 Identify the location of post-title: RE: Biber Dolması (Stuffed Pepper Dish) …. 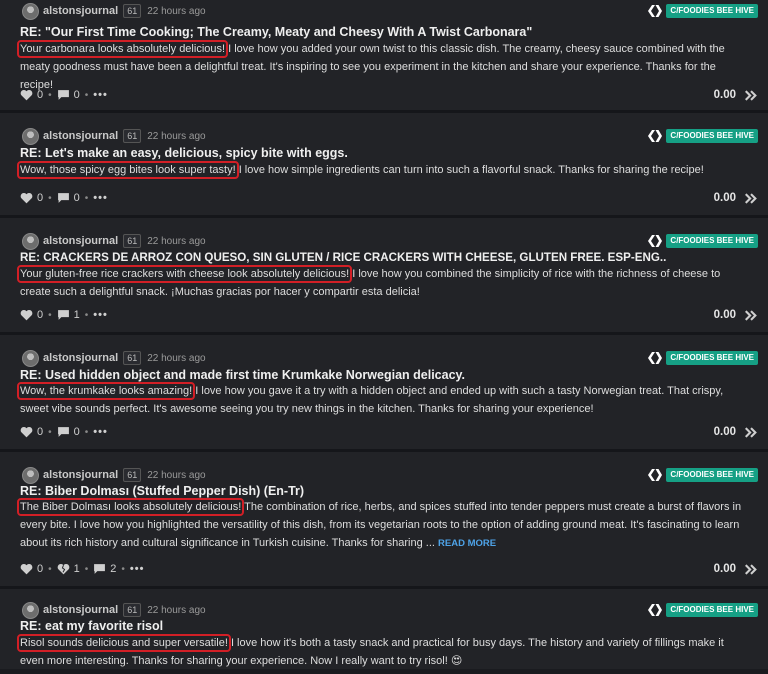
(389, 491).